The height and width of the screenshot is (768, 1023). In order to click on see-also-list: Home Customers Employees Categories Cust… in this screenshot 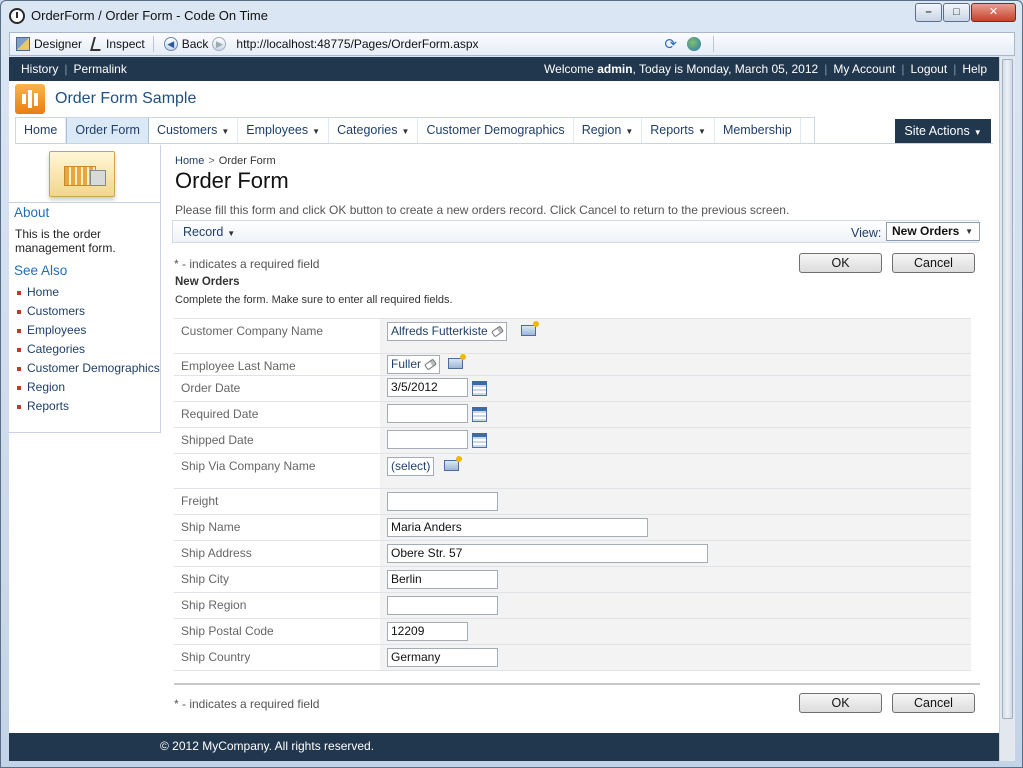, I will do `click(88, 349)`.